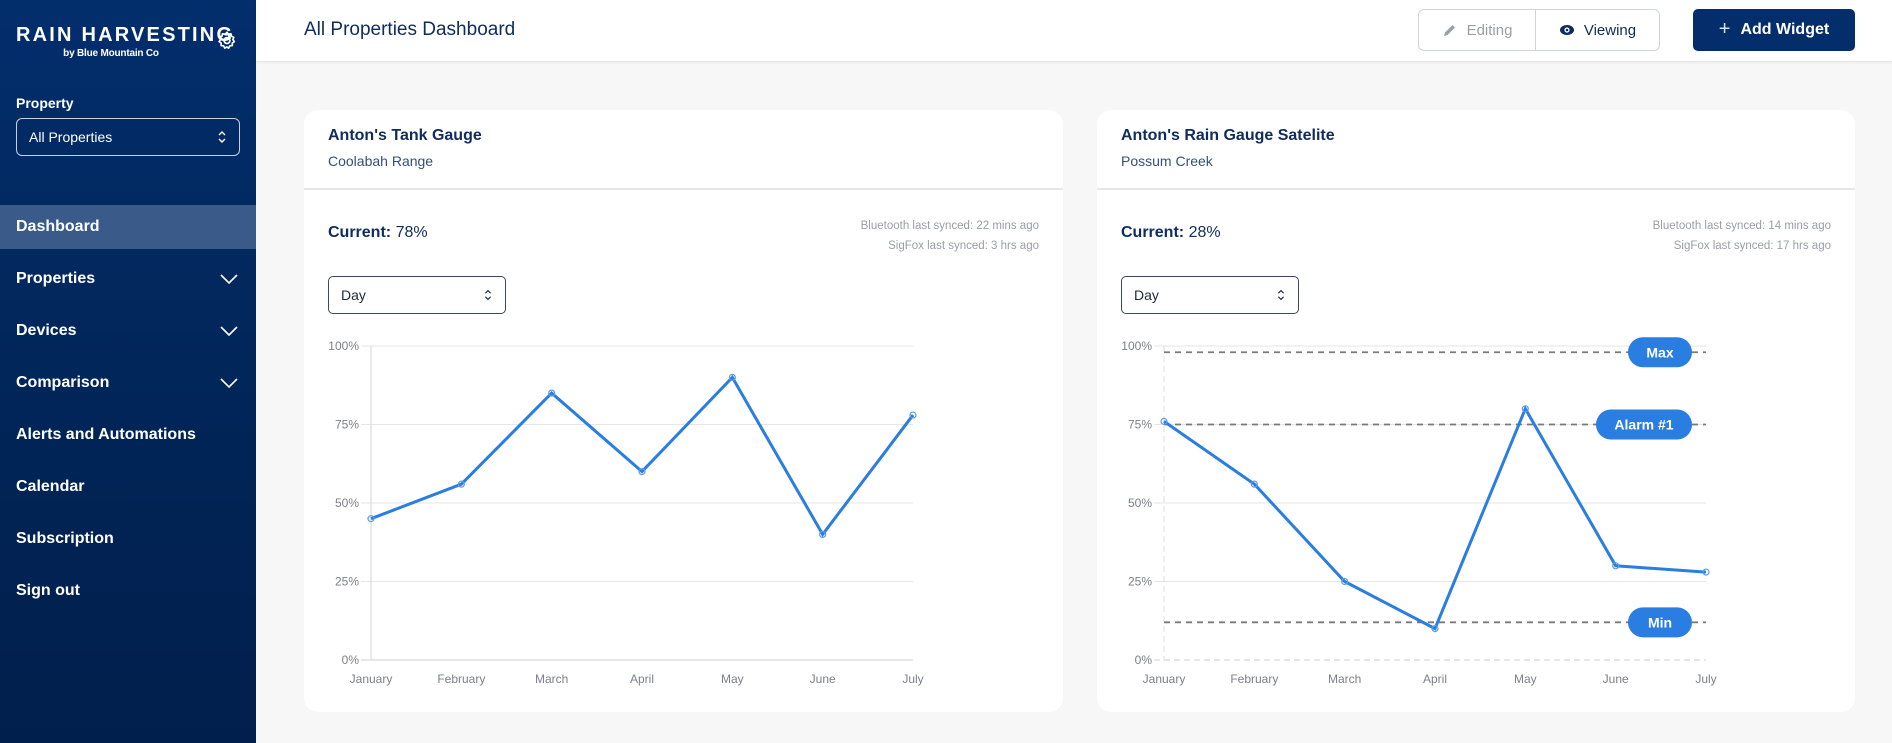  I want to click on page-title: All Properties Dashboard, so click(410, 29).